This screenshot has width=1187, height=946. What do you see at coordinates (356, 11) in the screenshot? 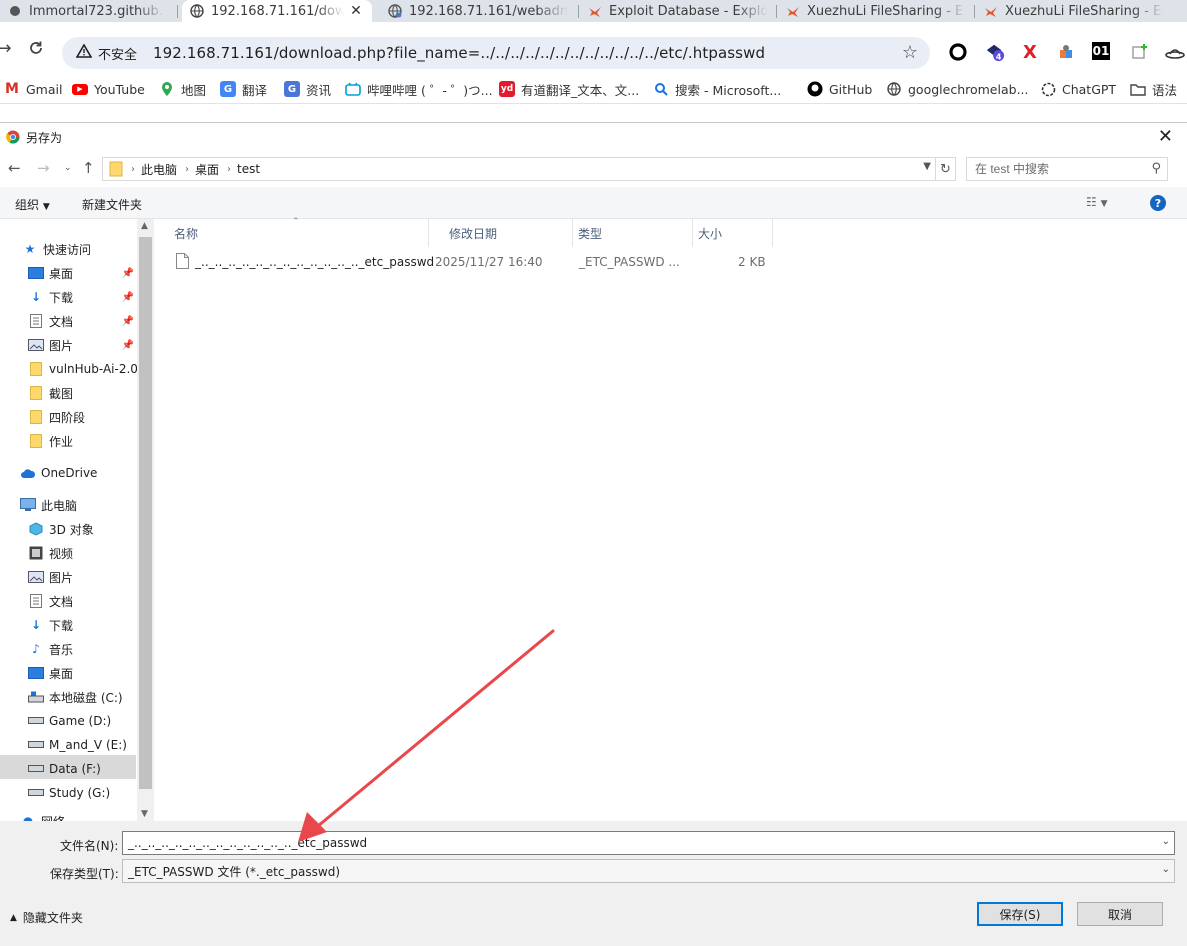
I see `close-tab-icon: ✕` at bounding box center [356, 11].